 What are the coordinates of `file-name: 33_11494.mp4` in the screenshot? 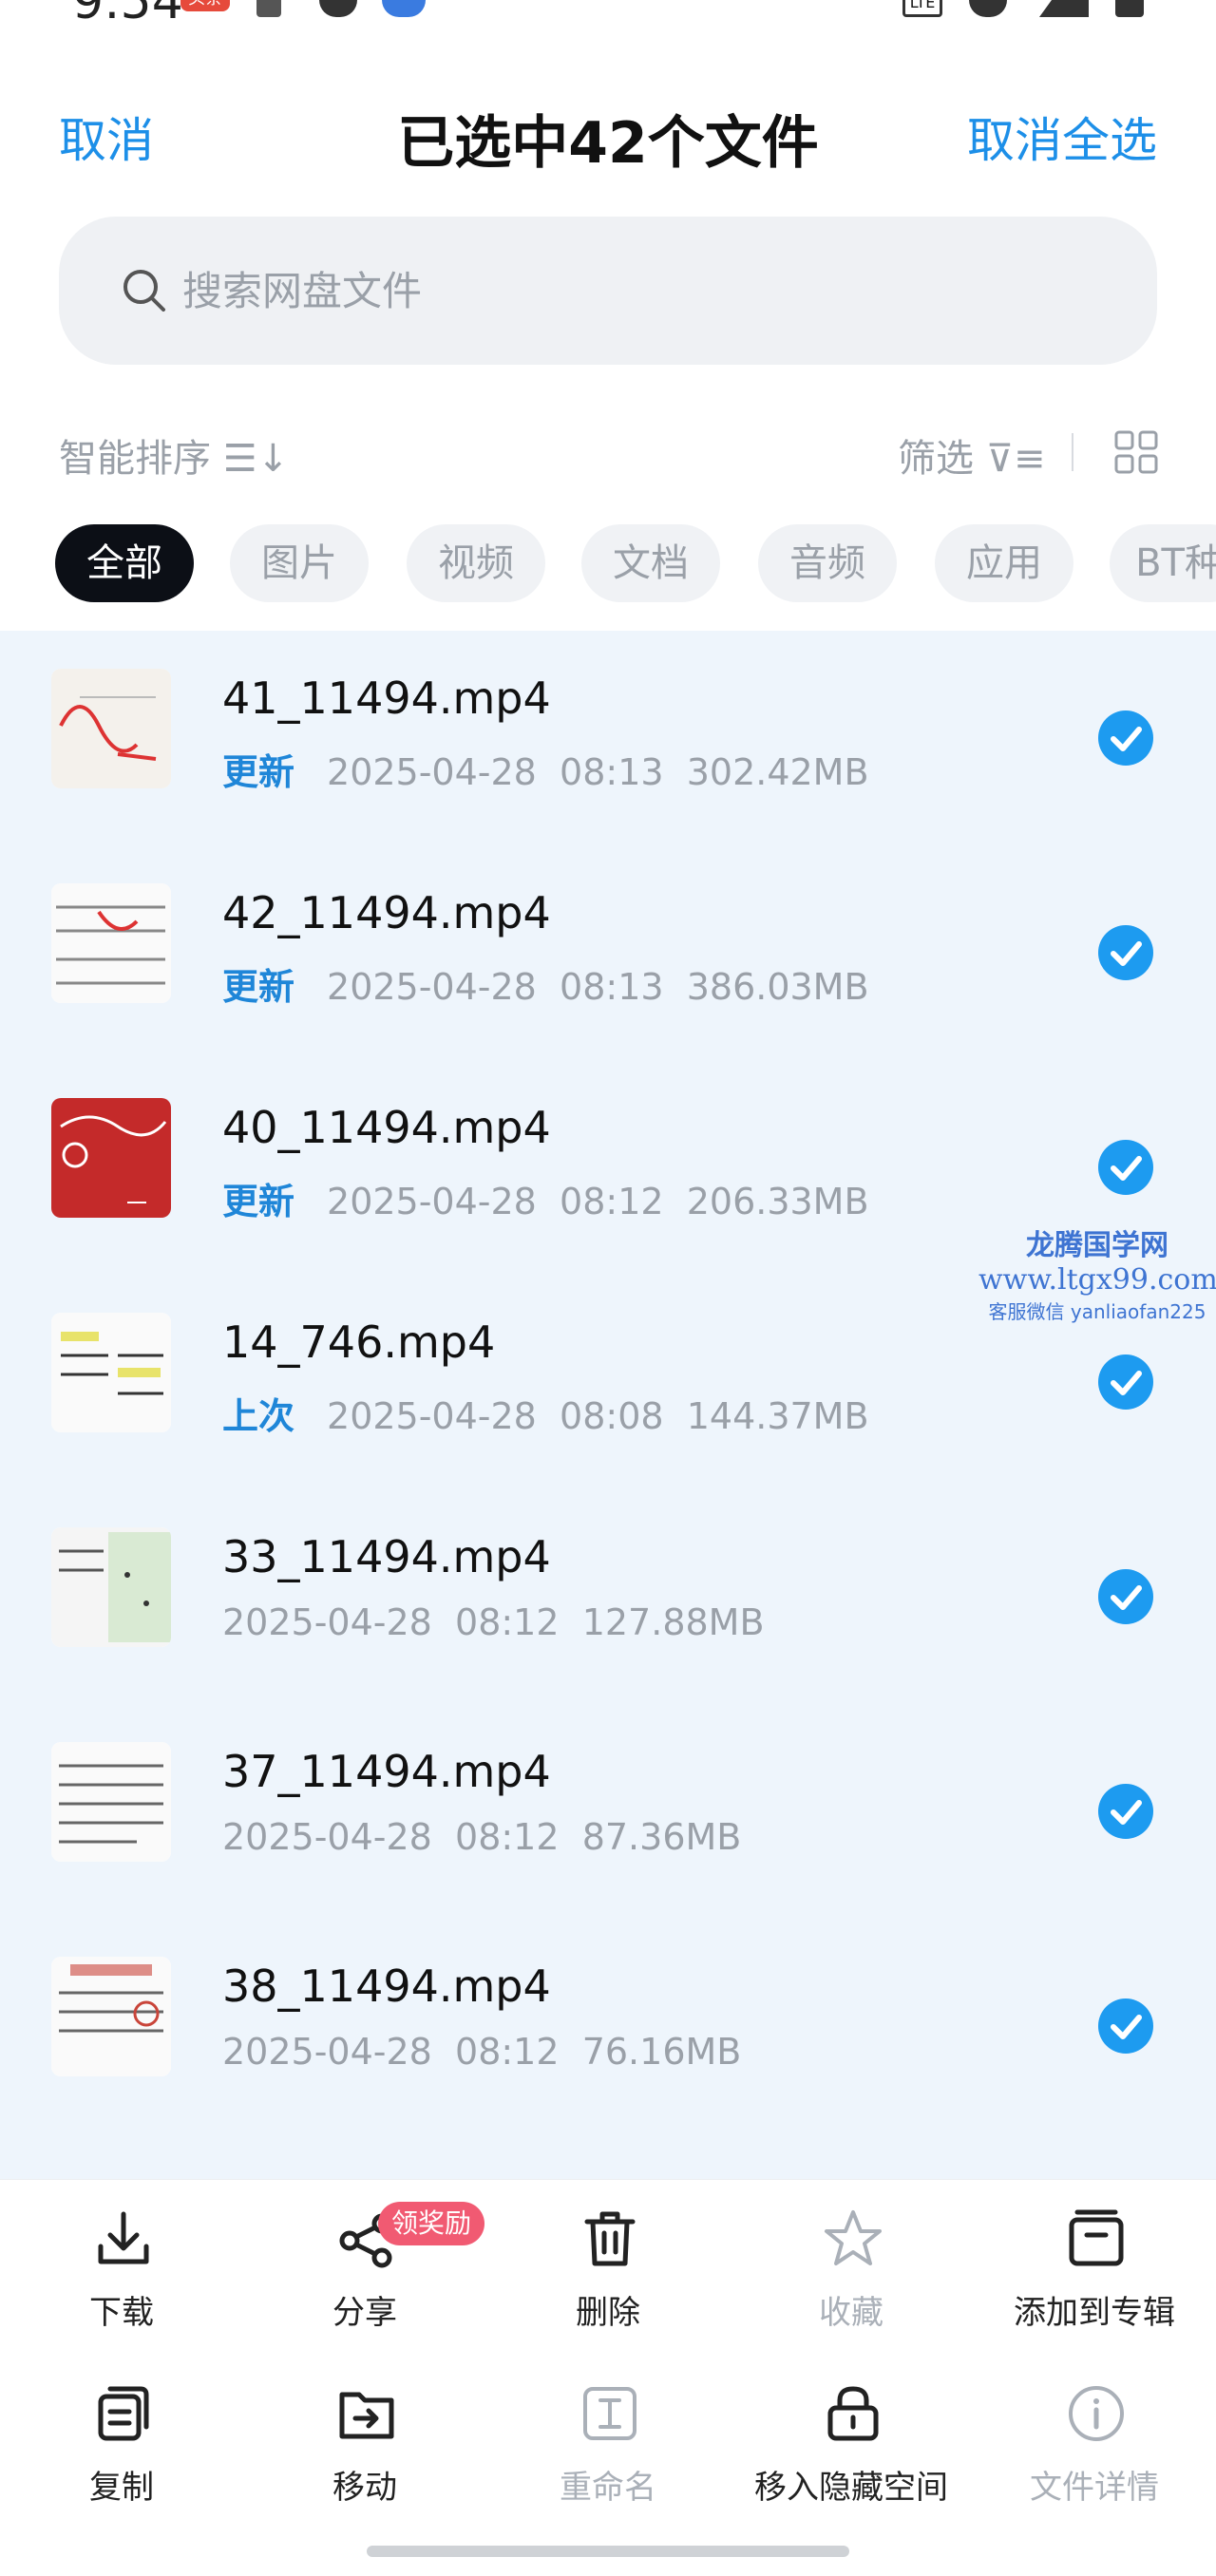 It's located at (386, 1556).